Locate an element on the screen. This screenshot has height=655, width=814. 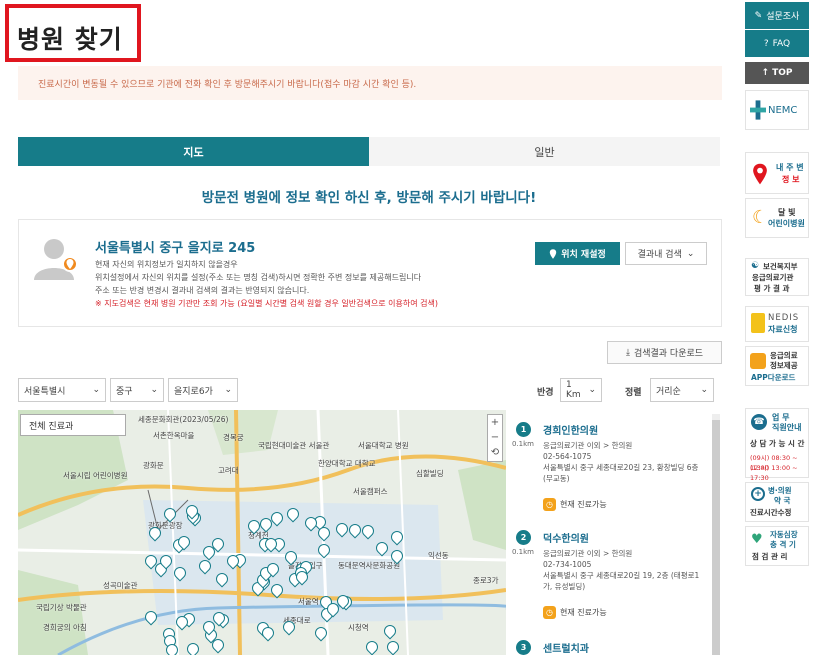
map-place-label: 심할빌딩 is located at coordinates (430, 473).